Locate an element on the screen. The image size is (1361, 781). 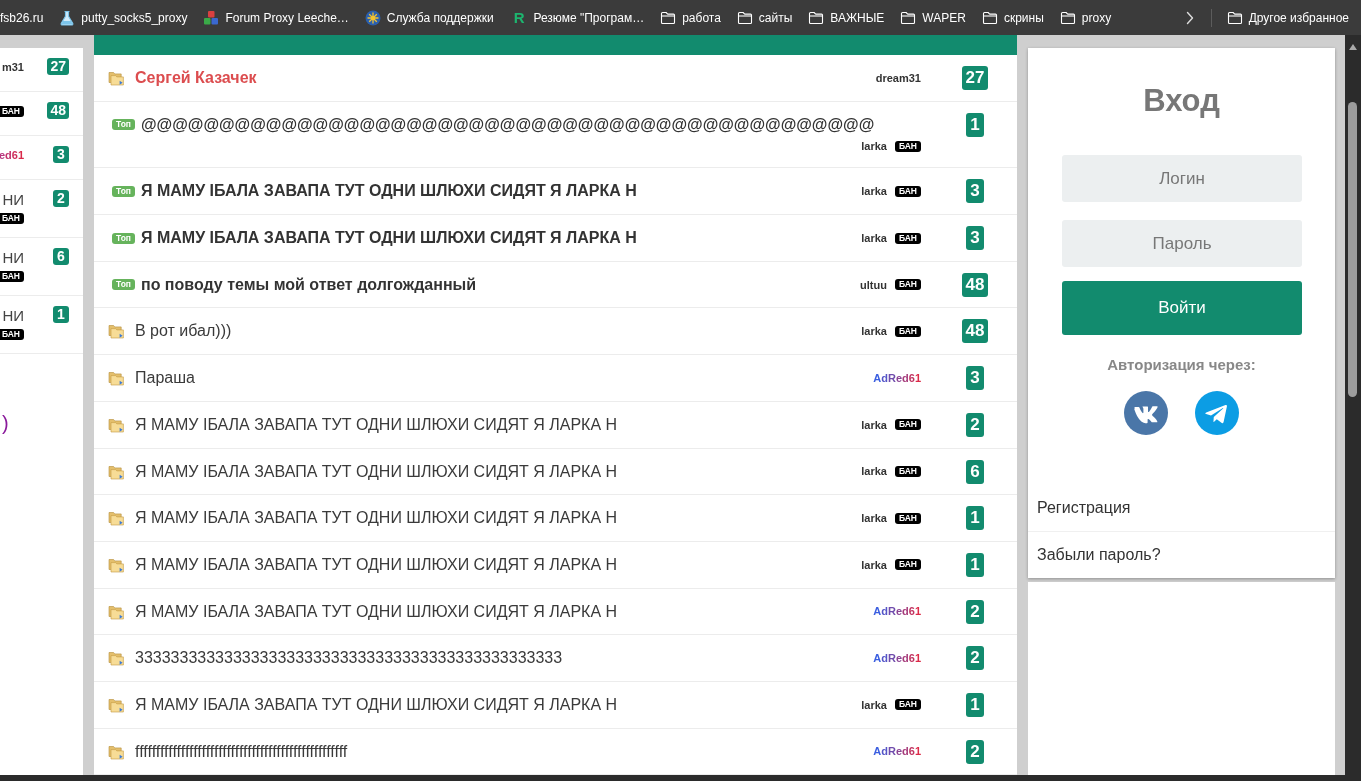
topic-title: по поводу темы мой ответ долгожданный is located at coordinates (309, 284).